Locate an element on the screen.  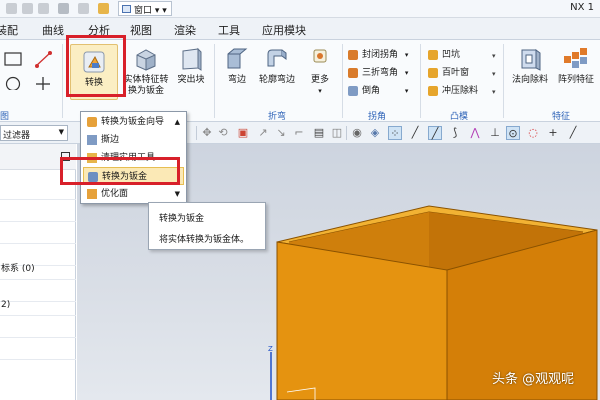
window-icon is located at coordinates (126, 9).